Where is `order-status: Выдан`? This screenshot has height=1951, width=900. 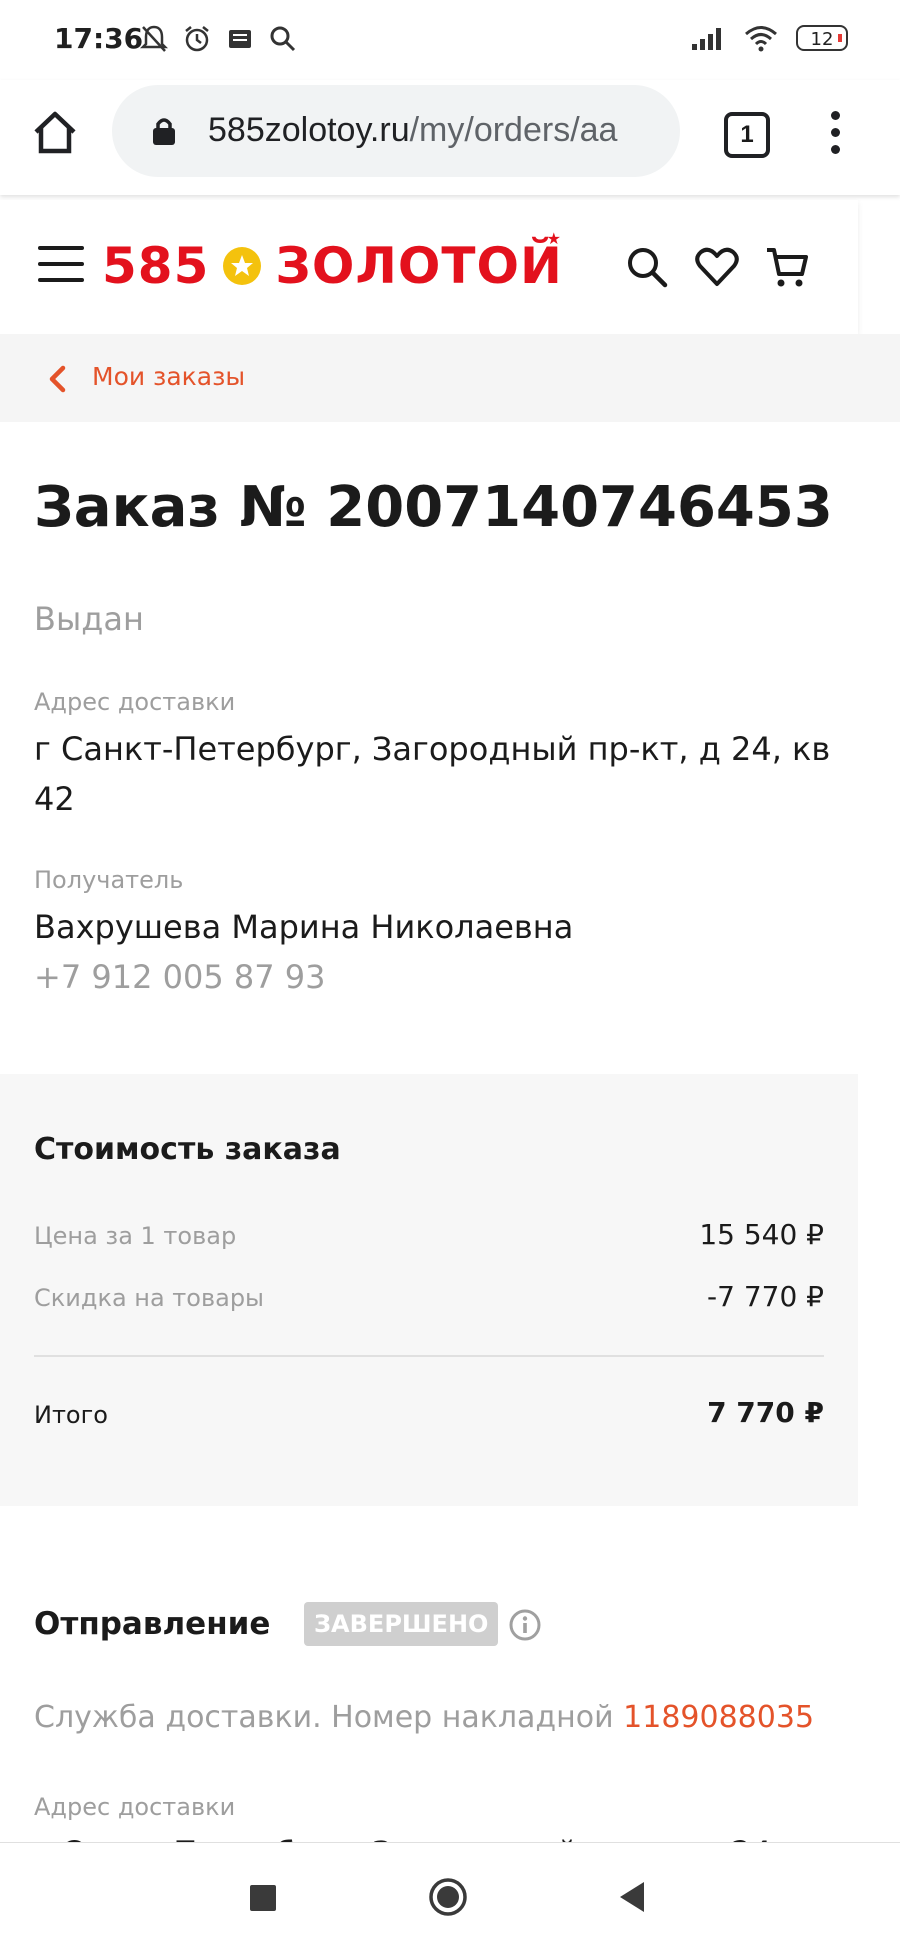 order-status: Выдан is located at coordinates (89, 619).